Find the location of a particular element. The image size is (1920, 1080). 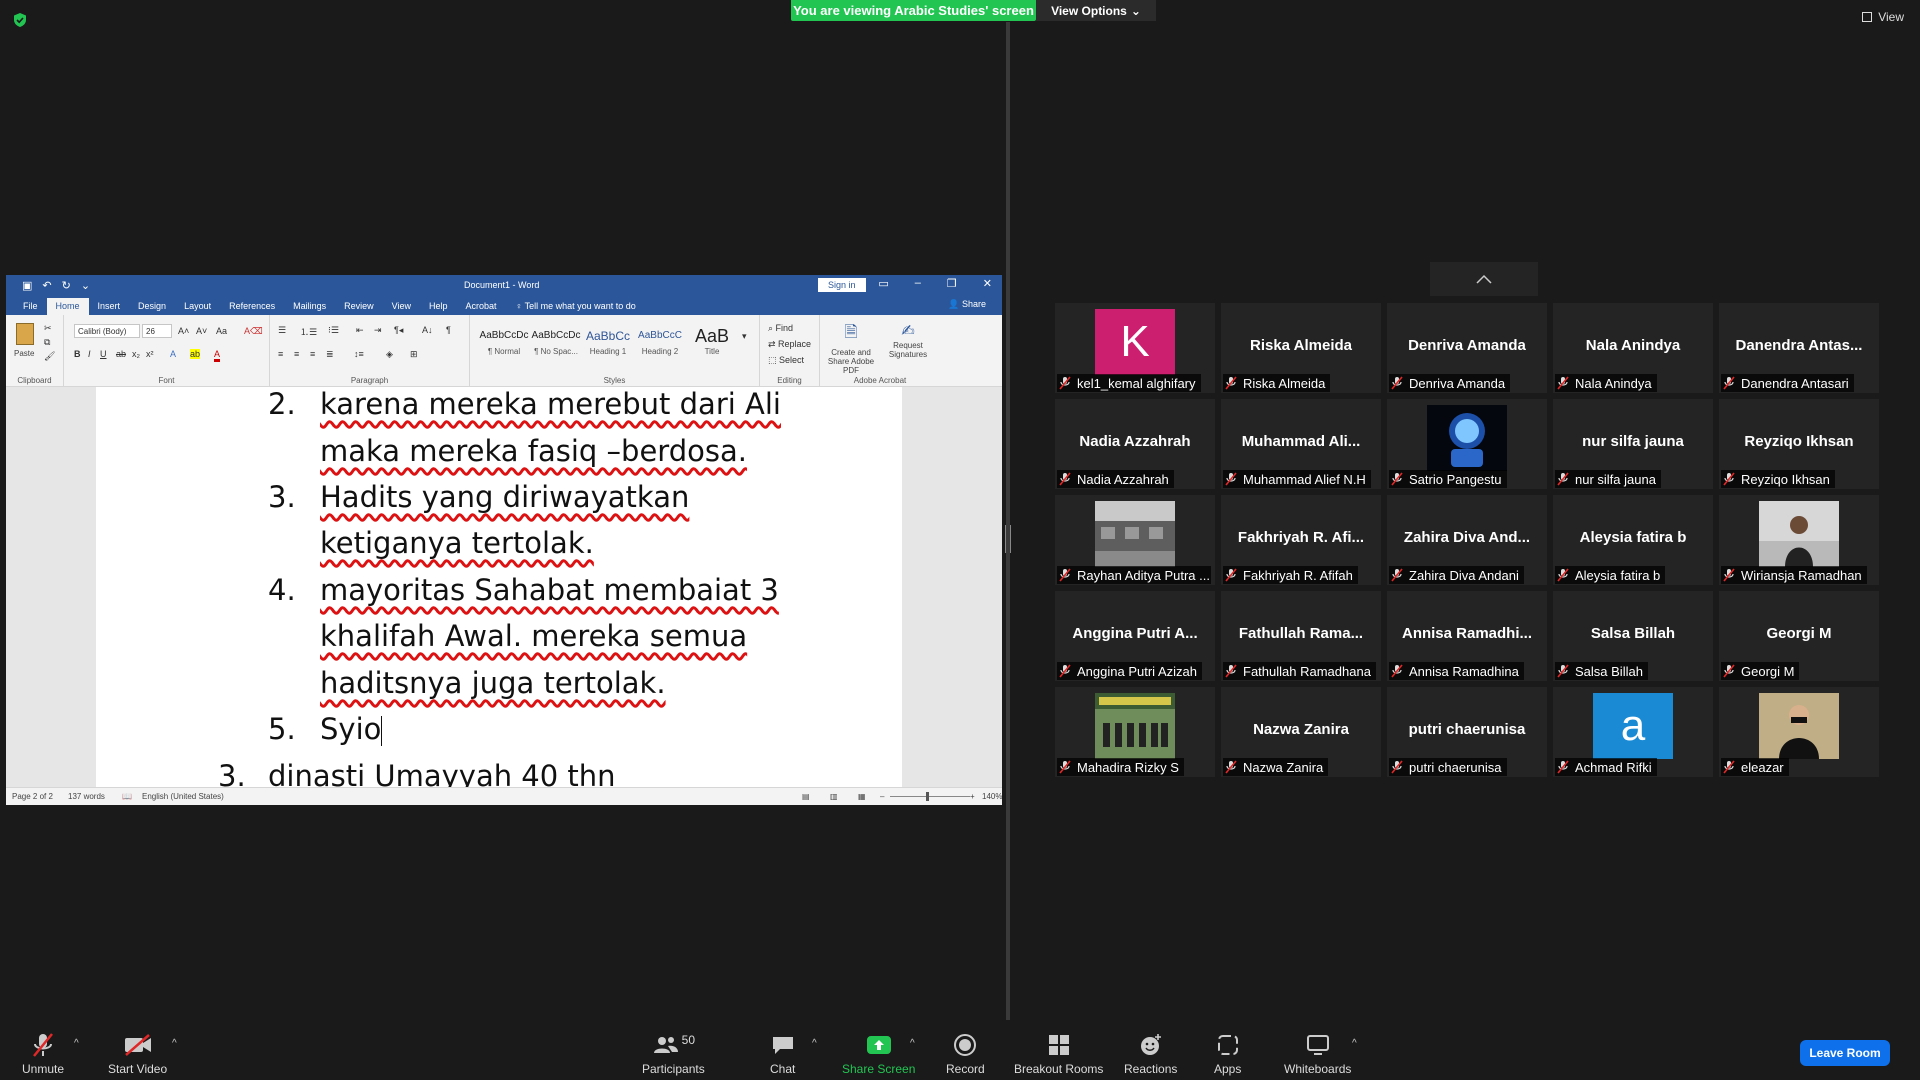

participant-tile: Wiriansja Ramadhan is located at coordinates (1799, 540).